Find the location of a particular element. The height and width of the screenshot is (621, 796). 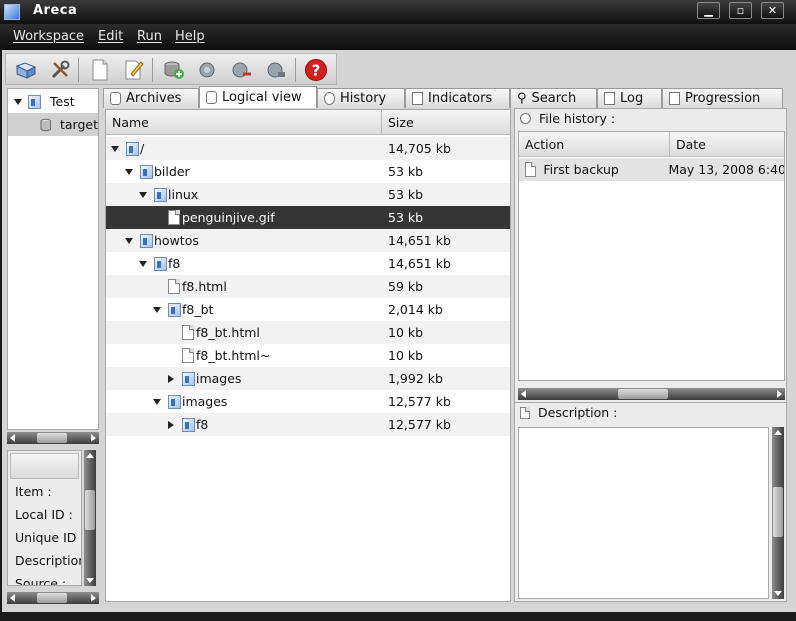

tab-label: Log is located at coordinates (632, 98).